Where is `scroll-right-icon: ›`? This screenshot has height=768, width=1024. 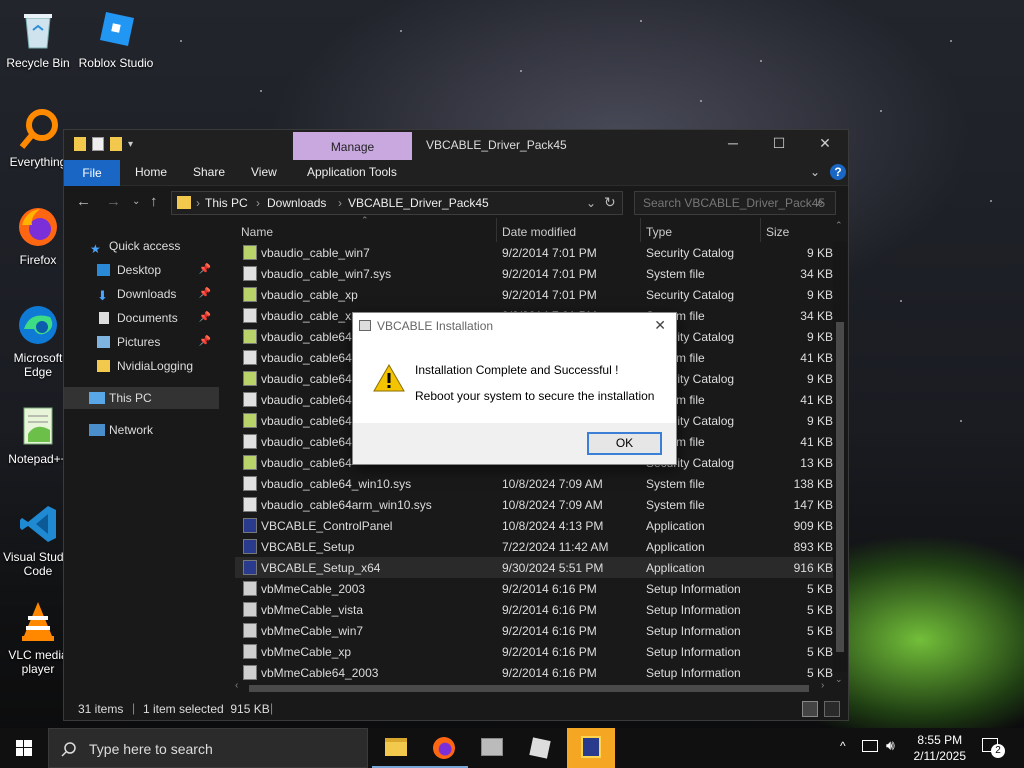
scroll-right-icon: › is located at coordinates (822, 685).